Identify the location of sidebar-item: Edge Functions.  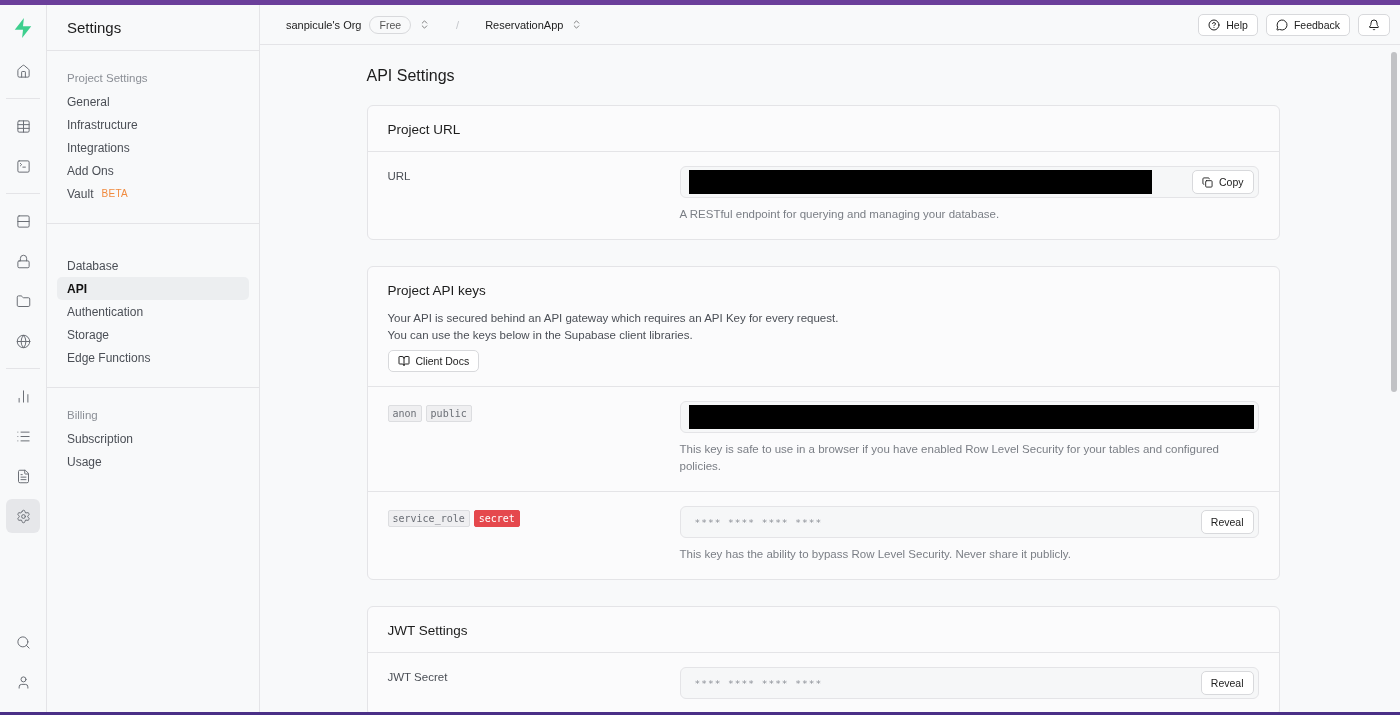
(153, 357).